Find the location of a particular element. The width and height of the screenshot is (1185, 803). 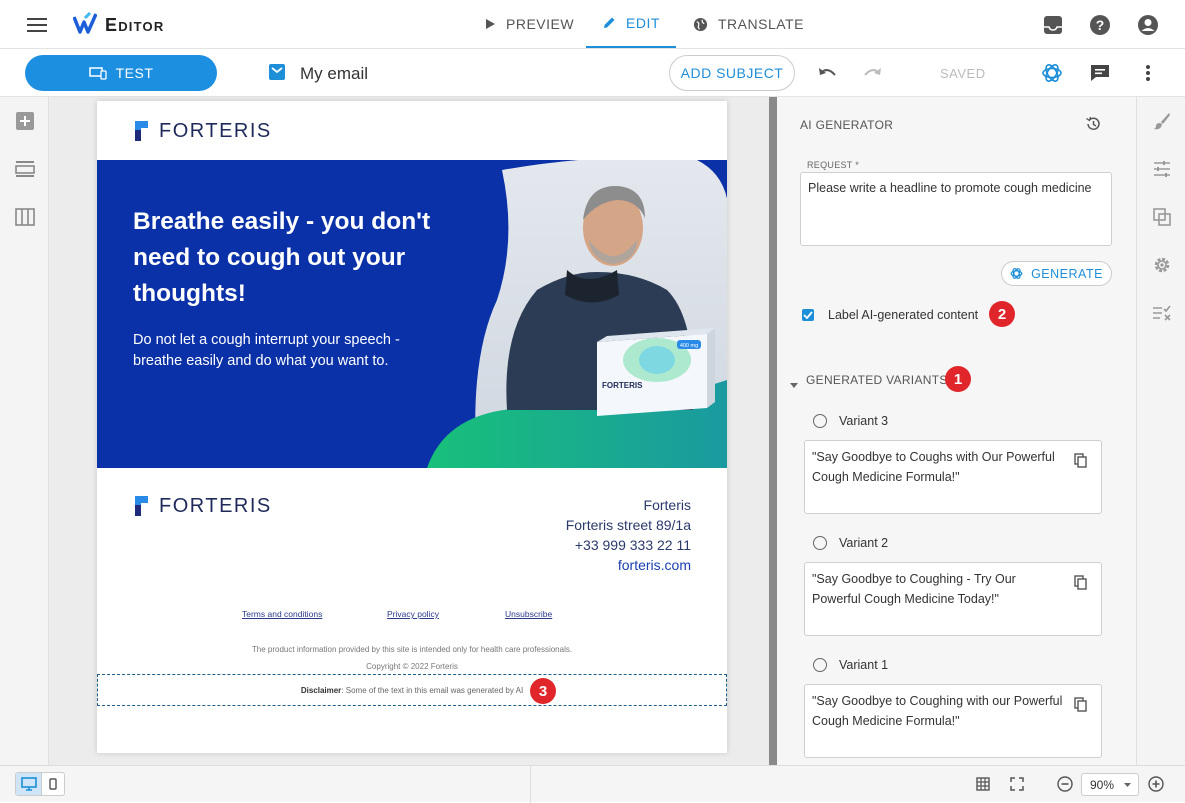

header-logo: FORTERIS is located at coordinates (202, 131).